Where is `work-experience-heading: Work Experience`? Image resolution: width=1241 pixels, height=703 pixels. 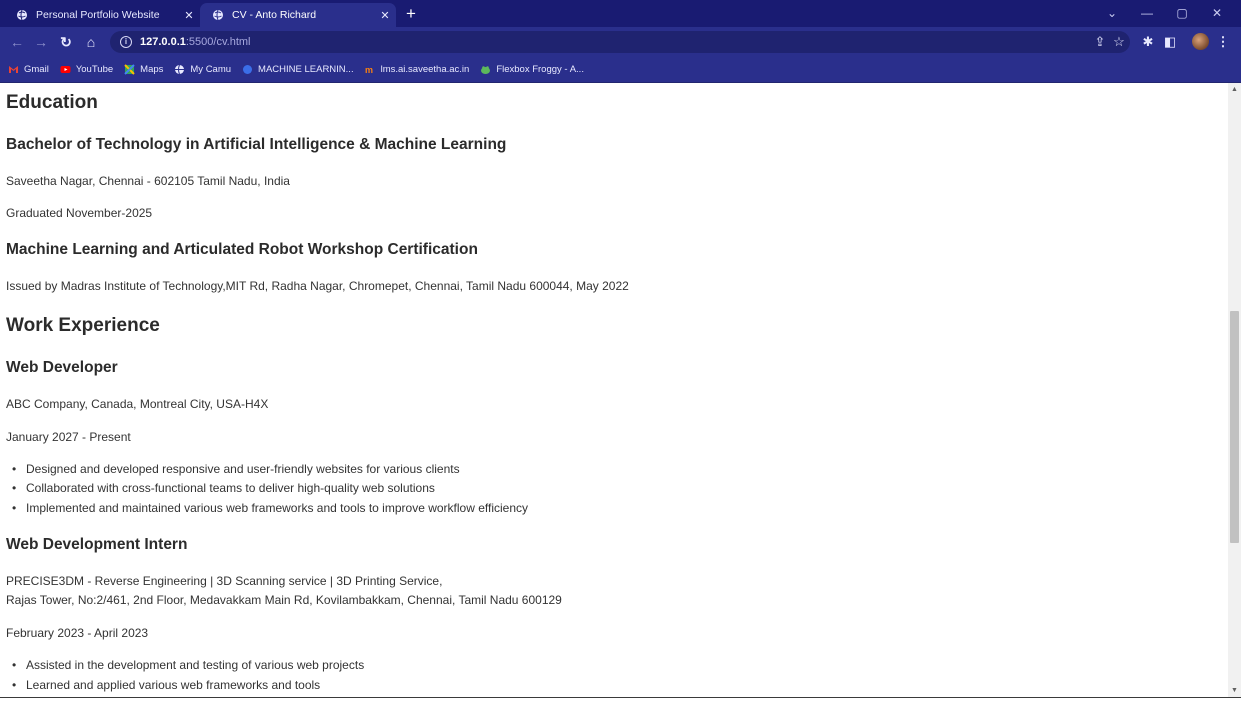 work-experience-heading: Work Experience is located at coordinates (83, 325).